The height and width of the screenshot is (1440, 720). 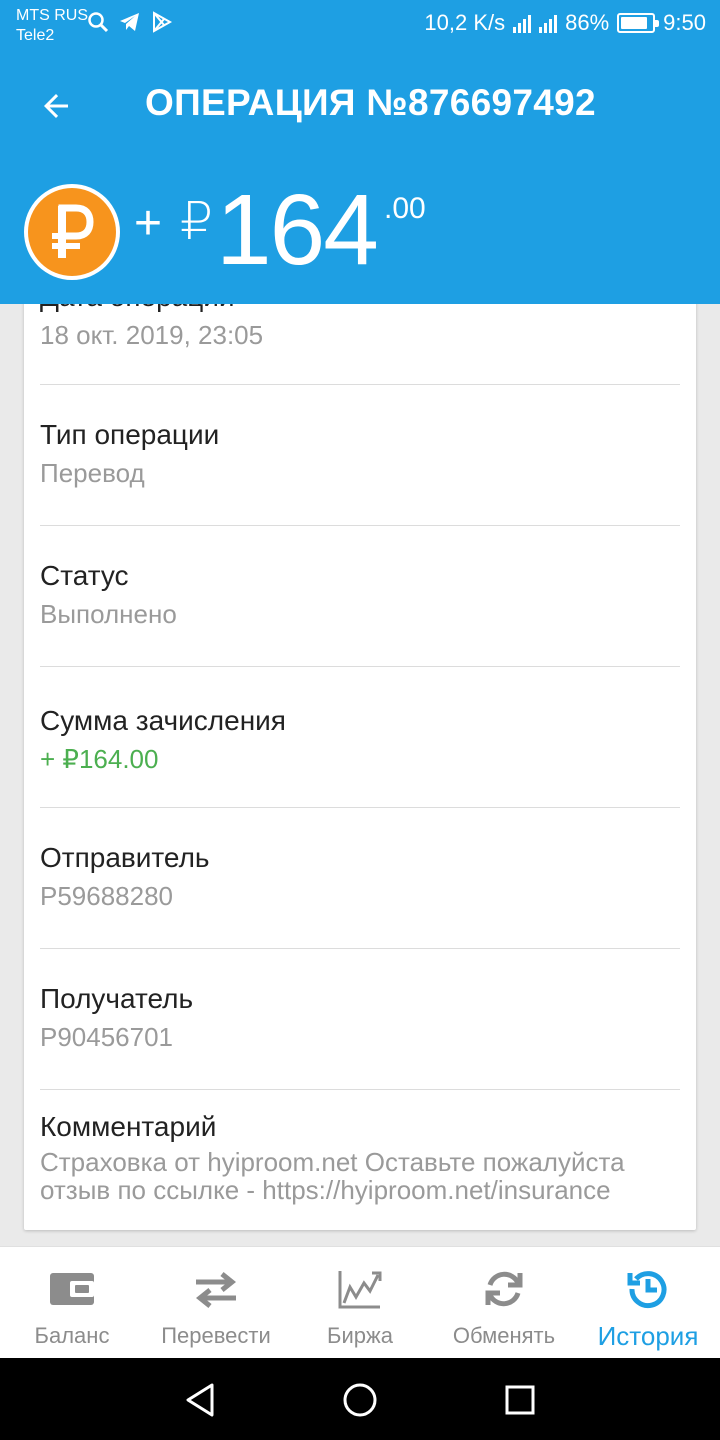 I want to click on detail-label: Комментарий, so click(x=128, y=1126).